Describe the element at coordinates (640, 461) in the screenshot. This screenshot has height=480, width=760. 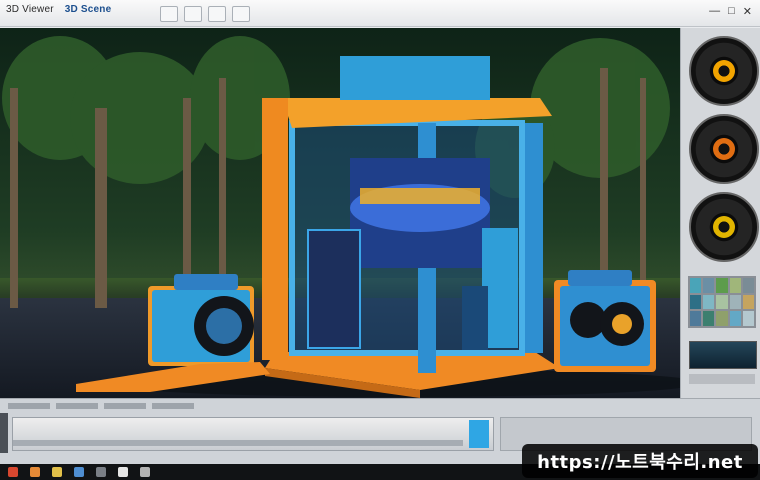
I see `watermark: https://노트북수리.net` at that location.